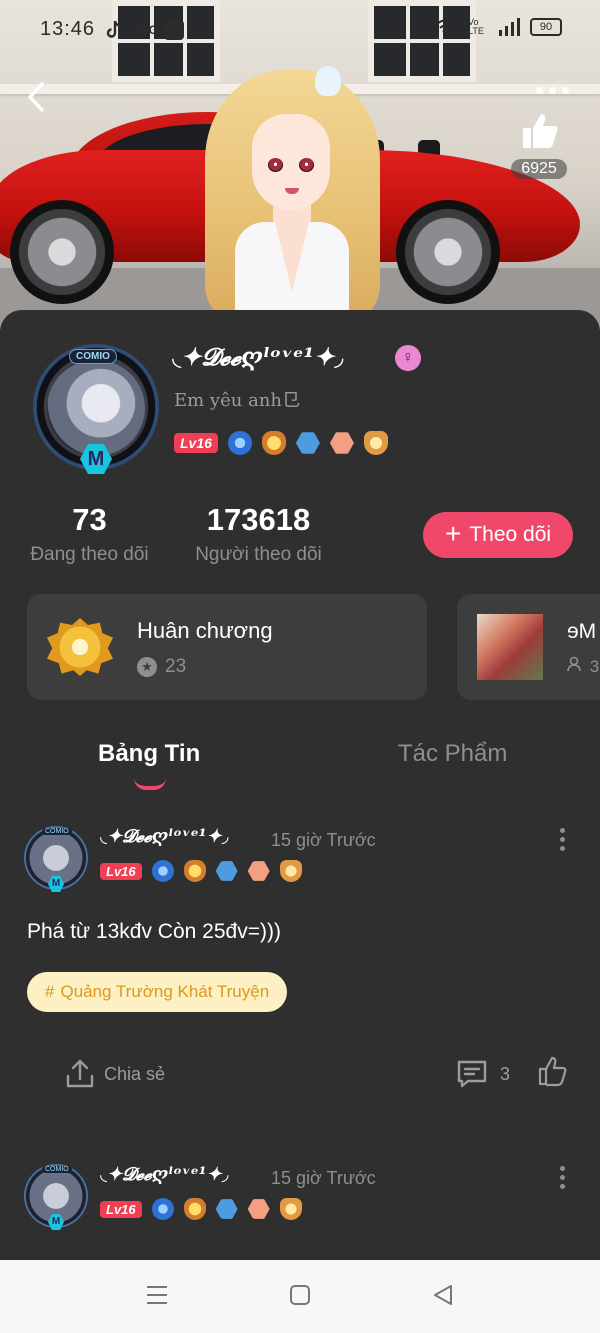 This screenshot has height=1333, width=600. What do you see at coordinates (539, 169) in the screenshot?
I see `like-count: 6925` at bounding box center [539, 169].